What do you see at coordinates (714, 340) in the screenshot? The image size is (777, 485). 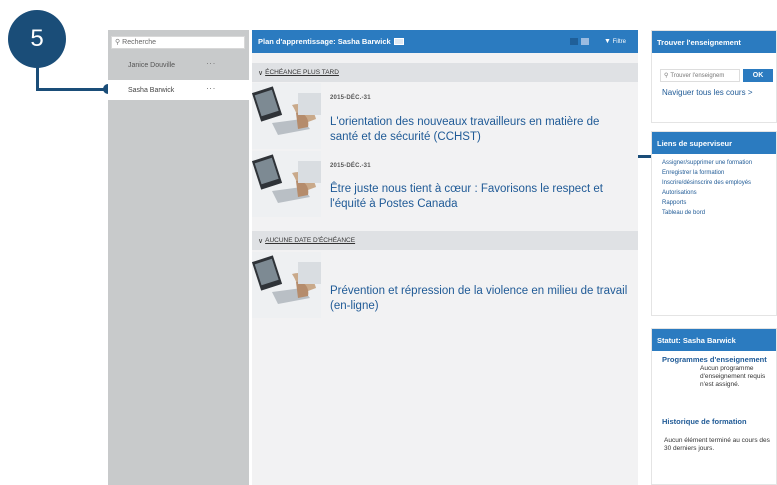 I see `panel-title: Statut: Sasha Barwick` at bounding box center [714, 340].